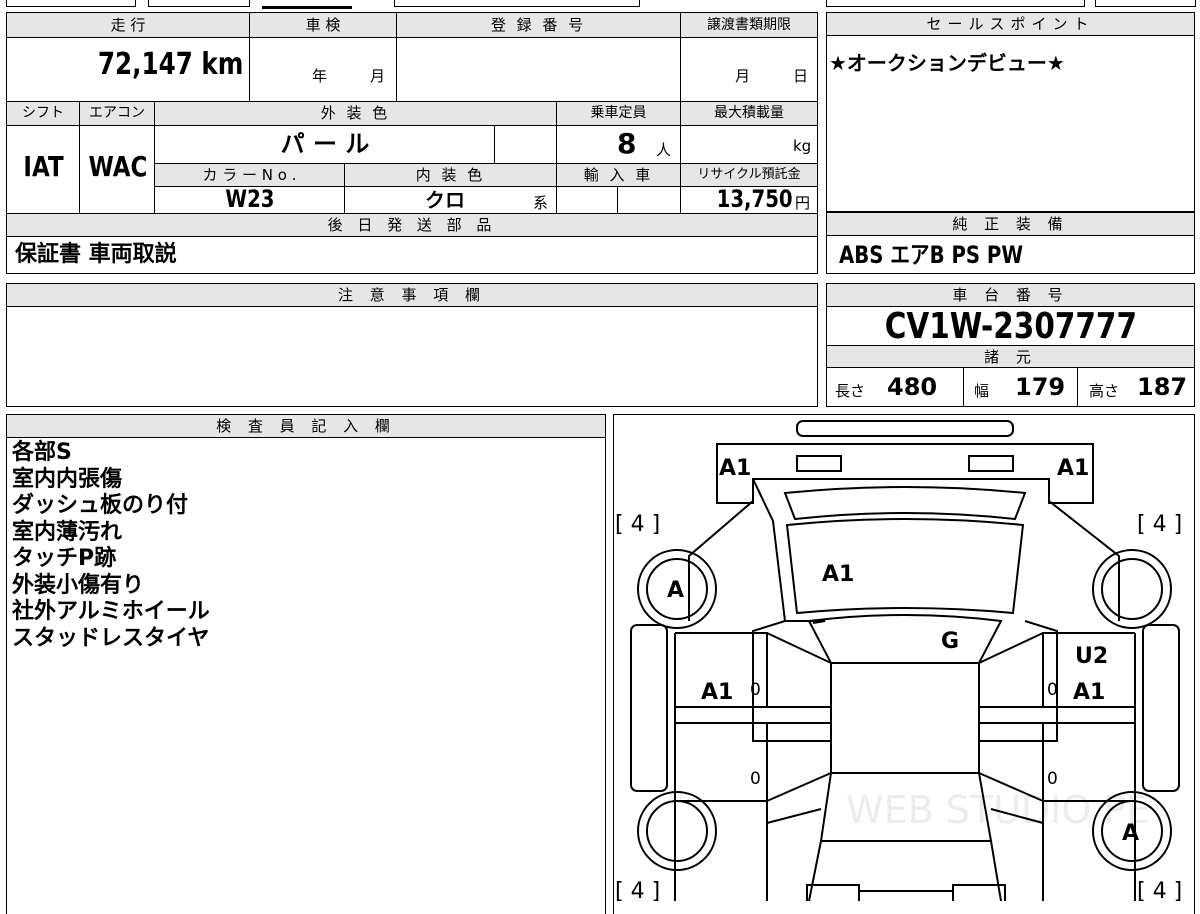 This screenshot has height=914, width=1200. I want to click on notes-label: 注 意 事 項 欄, so click(412, 295).